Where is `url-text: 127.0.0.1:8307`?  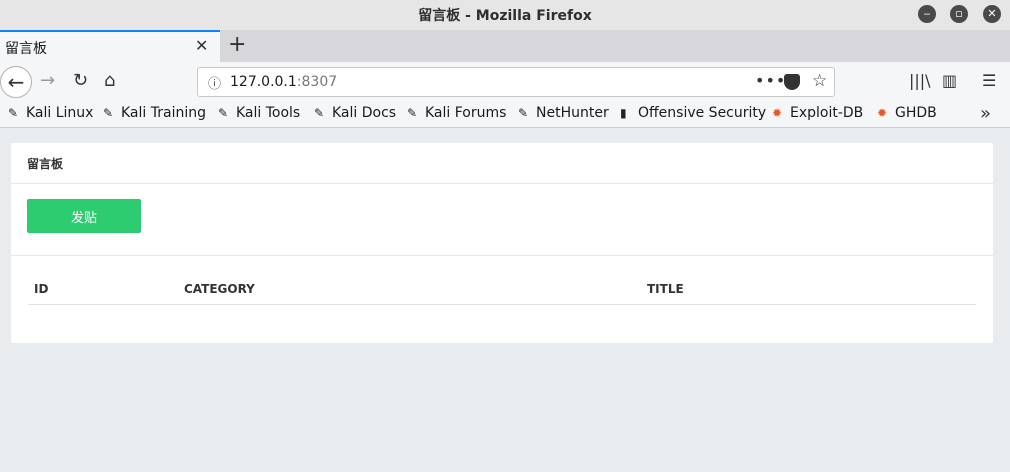 url-text: 127.0.0.1:8307 is located at coordinates (283, 82).